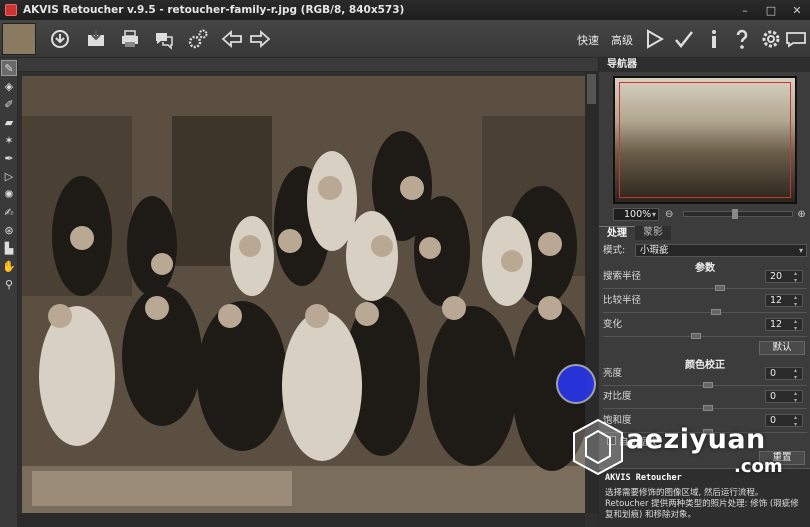  I want to click on param-row: 搜索半径 20, so click(705, 277).